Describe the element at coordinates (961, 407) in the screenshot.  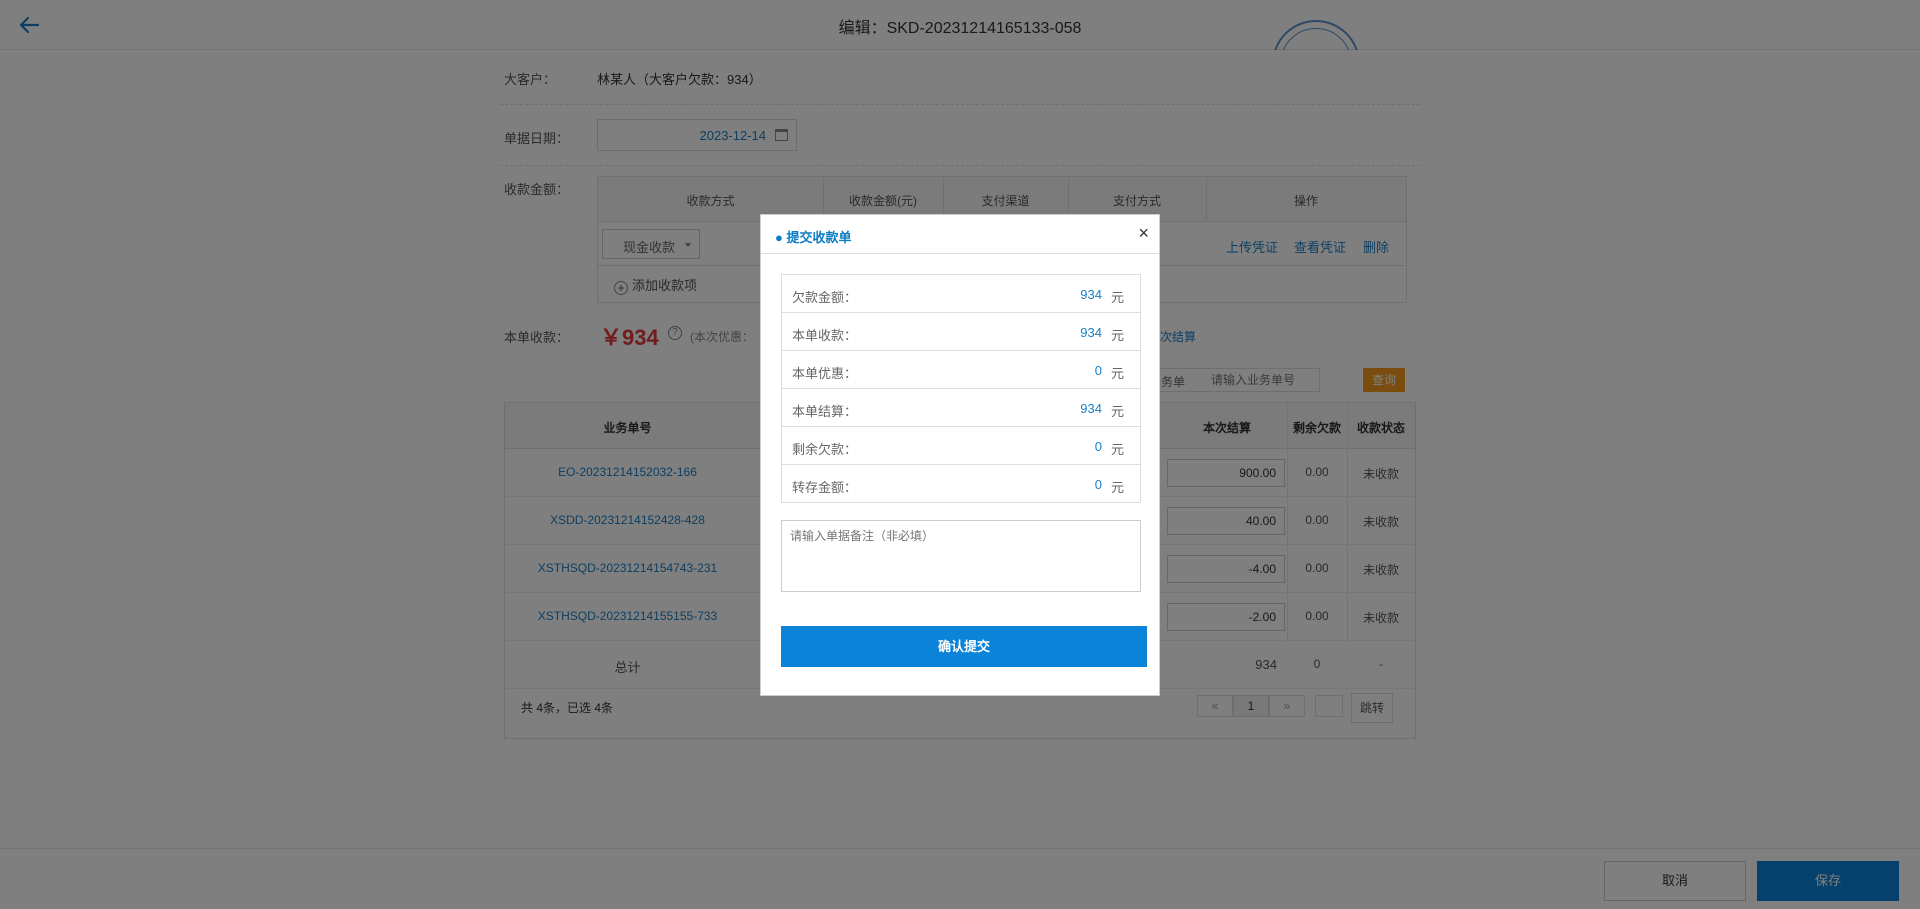
I see `summary-row-settlement: 本单结算： 934 元` at that location.